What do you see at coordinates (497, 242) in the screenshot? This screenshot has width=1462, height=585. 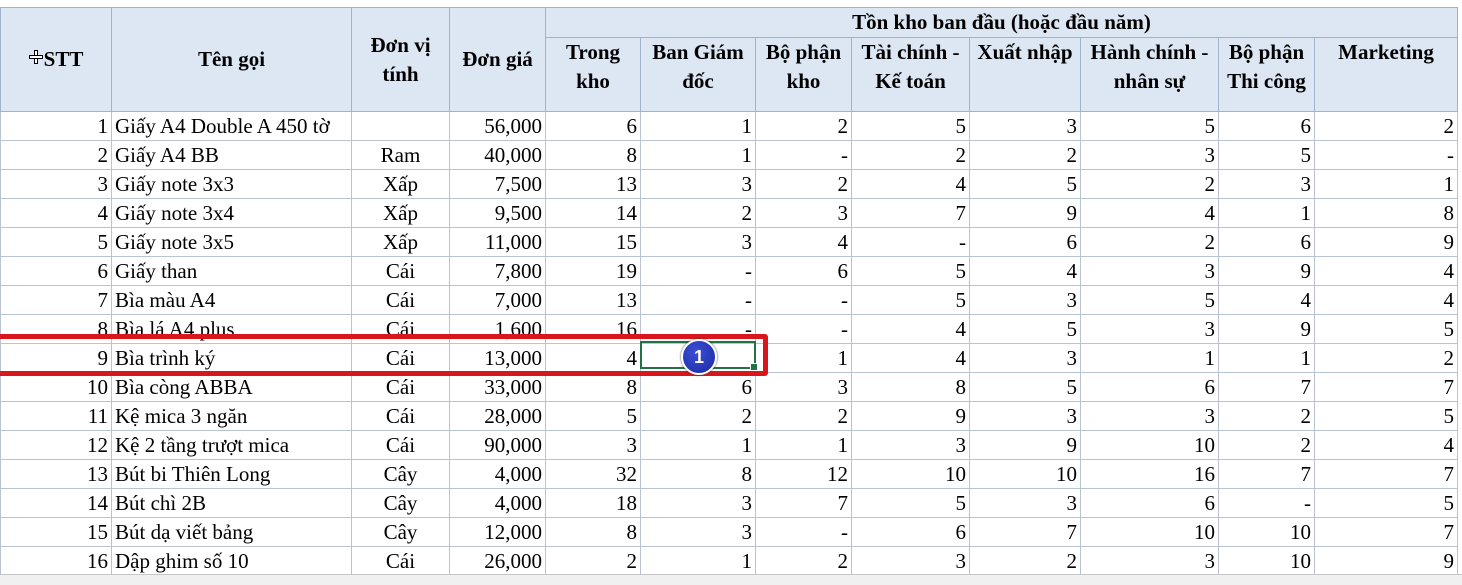 I see `cell-price: 11,000` at bounding box center [497, 242].